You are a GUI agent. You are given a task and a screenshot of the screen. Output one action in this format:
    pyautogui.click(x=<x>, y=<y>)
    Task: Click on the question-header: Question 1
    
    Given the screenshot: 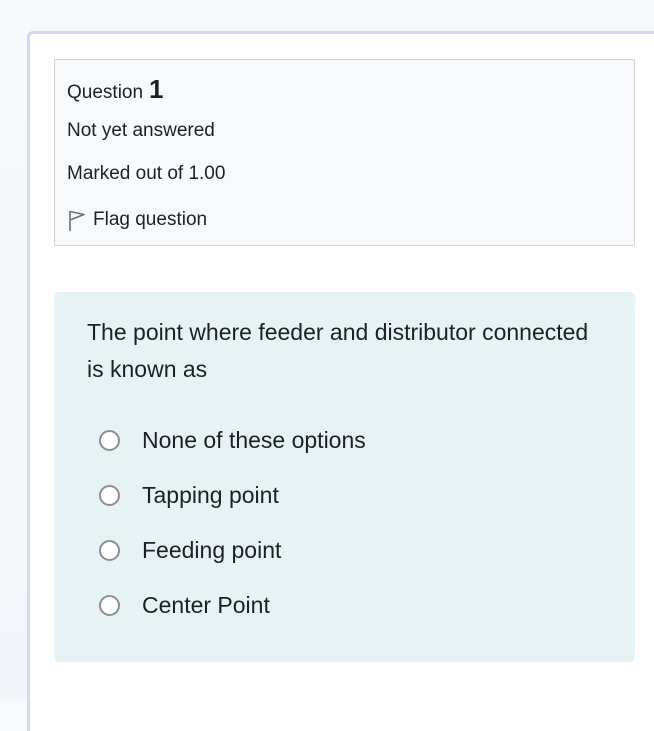 What is the action you would take?
    pyautogui.click(x=115, y=89)
    